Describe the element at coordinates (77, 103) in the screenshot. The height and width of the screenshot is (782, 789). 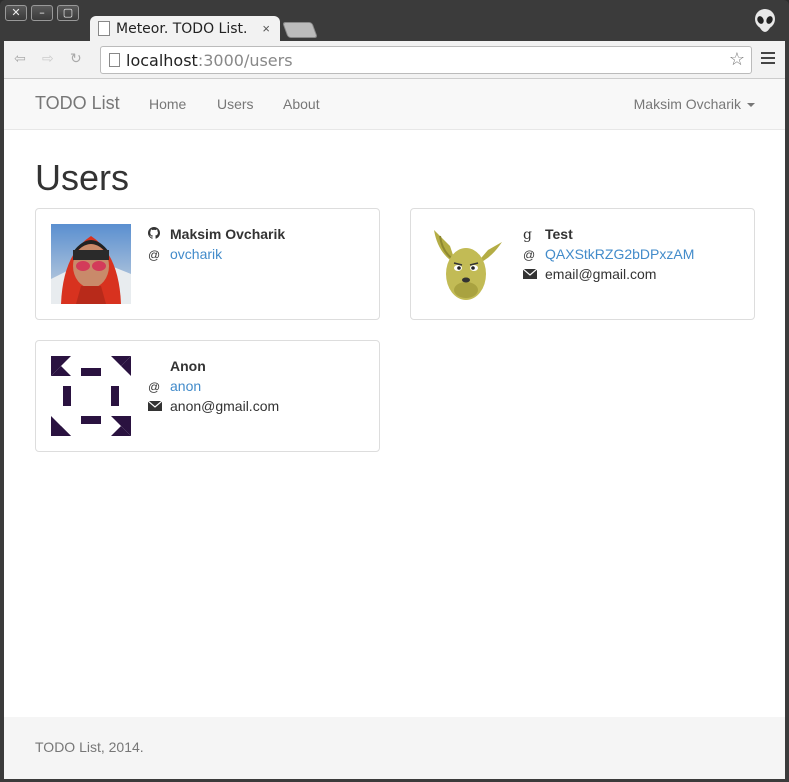
I see `navbar-brand: TODO List` at that location.